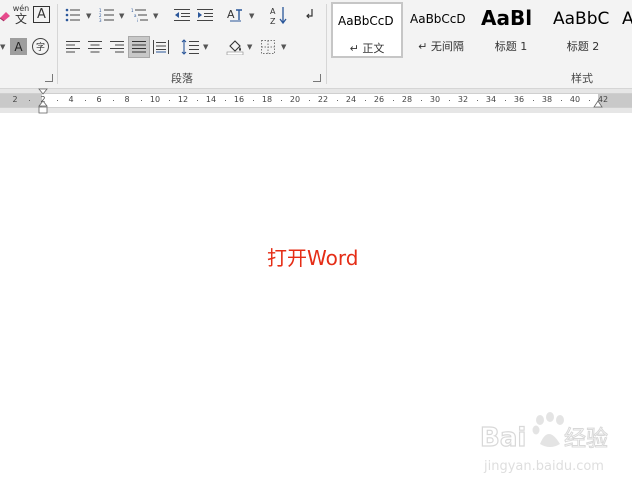 The image size is (632, 482). I want to click on line-spacing-icon, so click(190, 47).